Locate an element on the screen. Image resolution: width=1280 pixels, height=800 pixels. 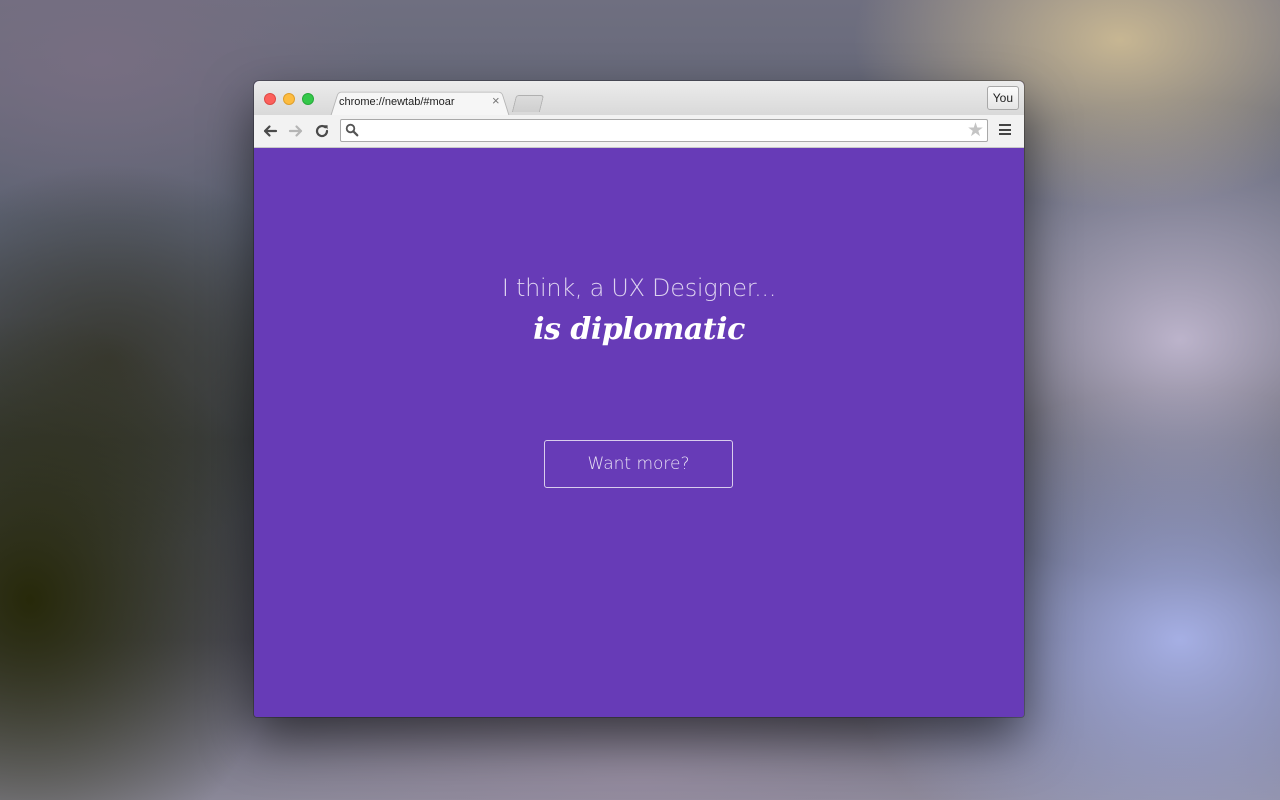
address-input is located at coordinates (660, 131).